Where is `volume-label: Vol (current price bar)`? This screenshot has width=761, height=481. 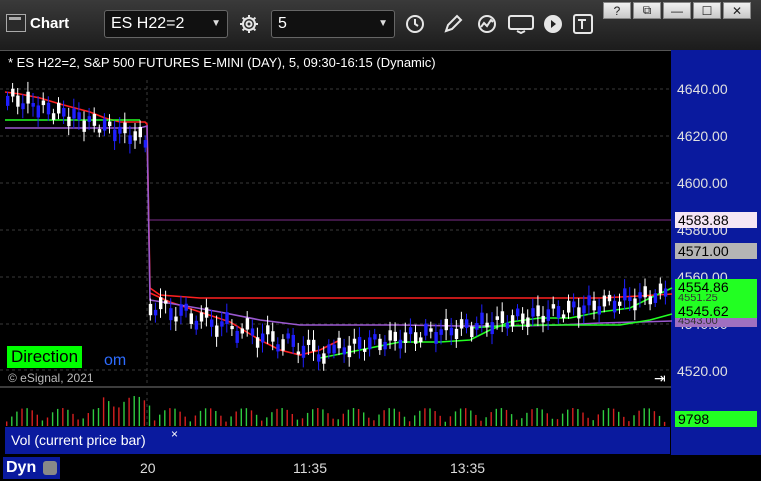 volume-label: Vol (current price bar) is located at coordinates (94, 440).